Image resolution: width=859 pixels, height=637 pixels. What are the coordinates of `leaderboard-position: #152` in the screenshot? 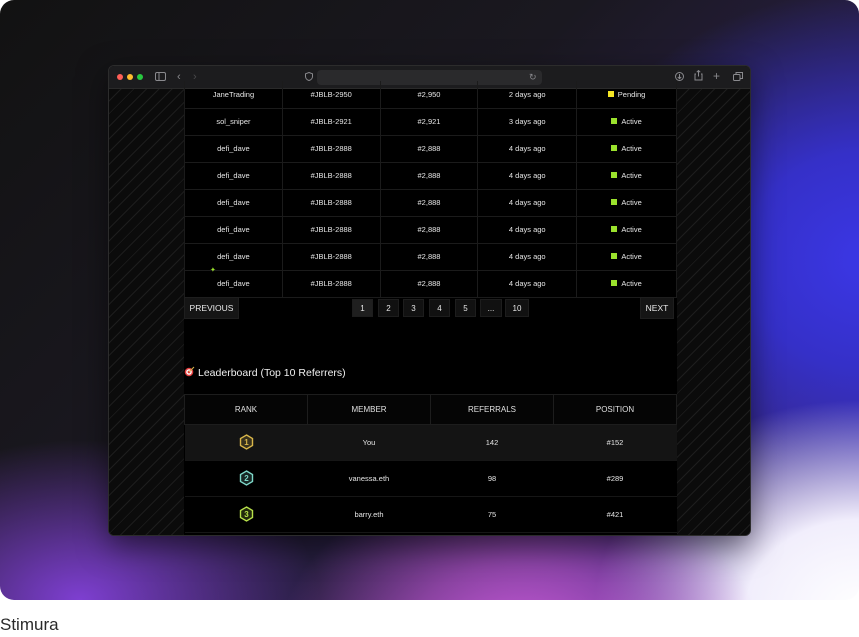 It's located at (615, 442).